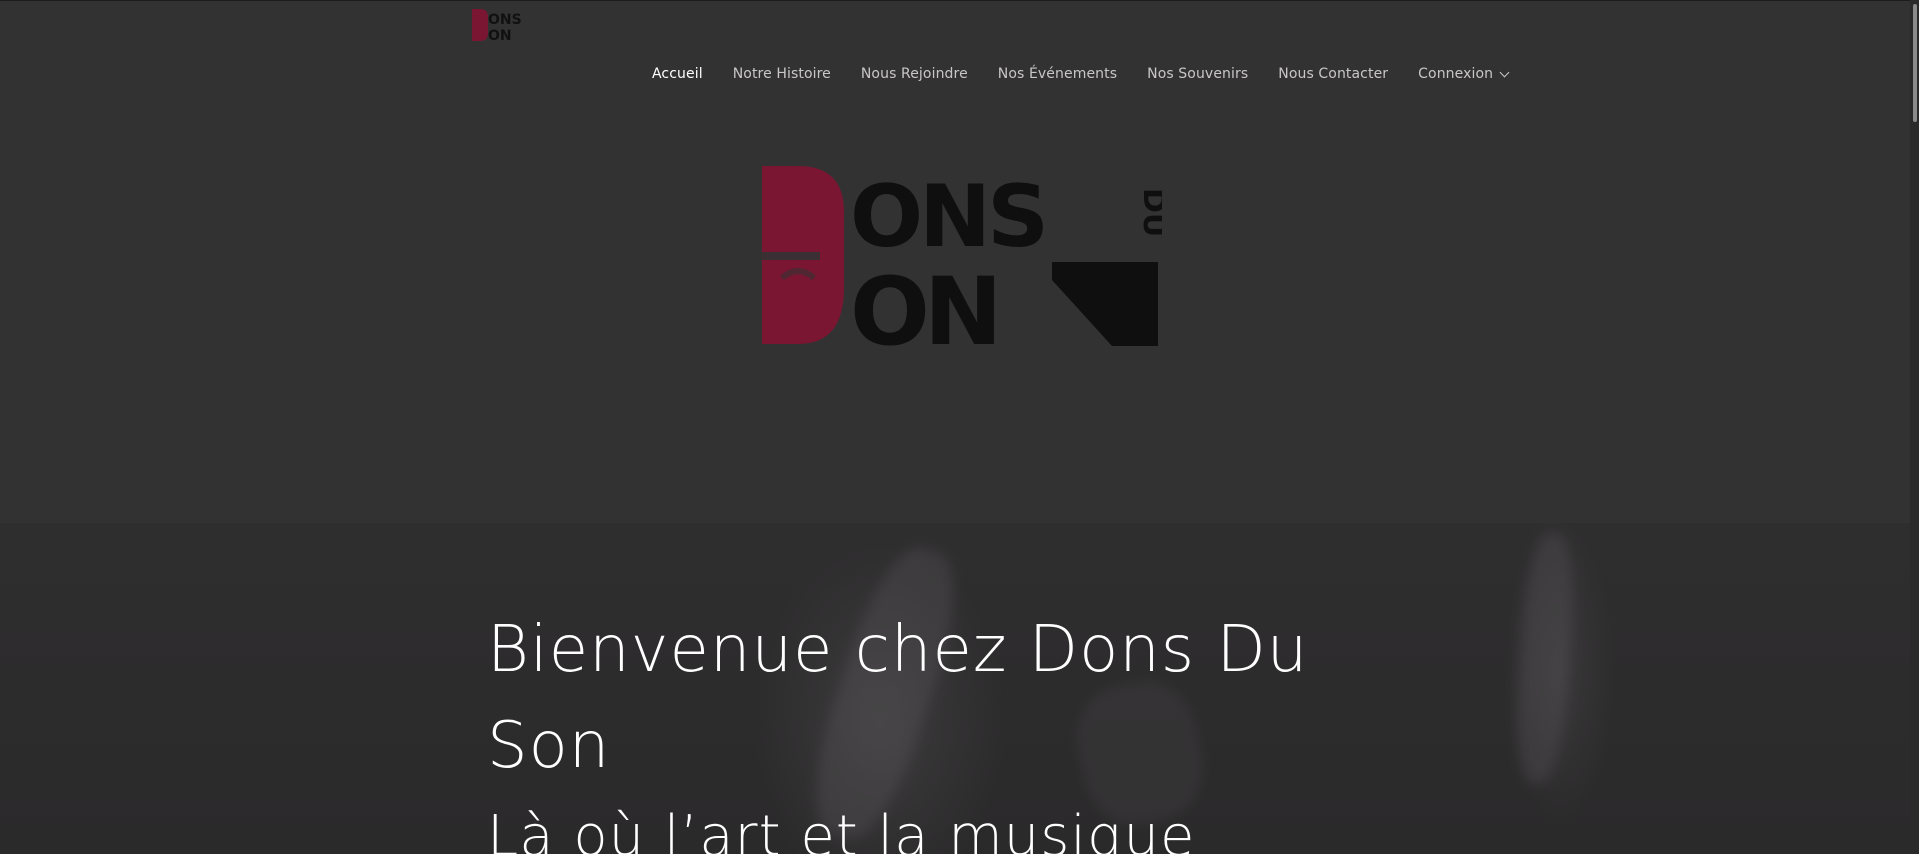 Image resolution: width=1919 pixels, height=854 pixels. I want to click on nav-item-connexion-label: Connexion, so click(1456, 74).